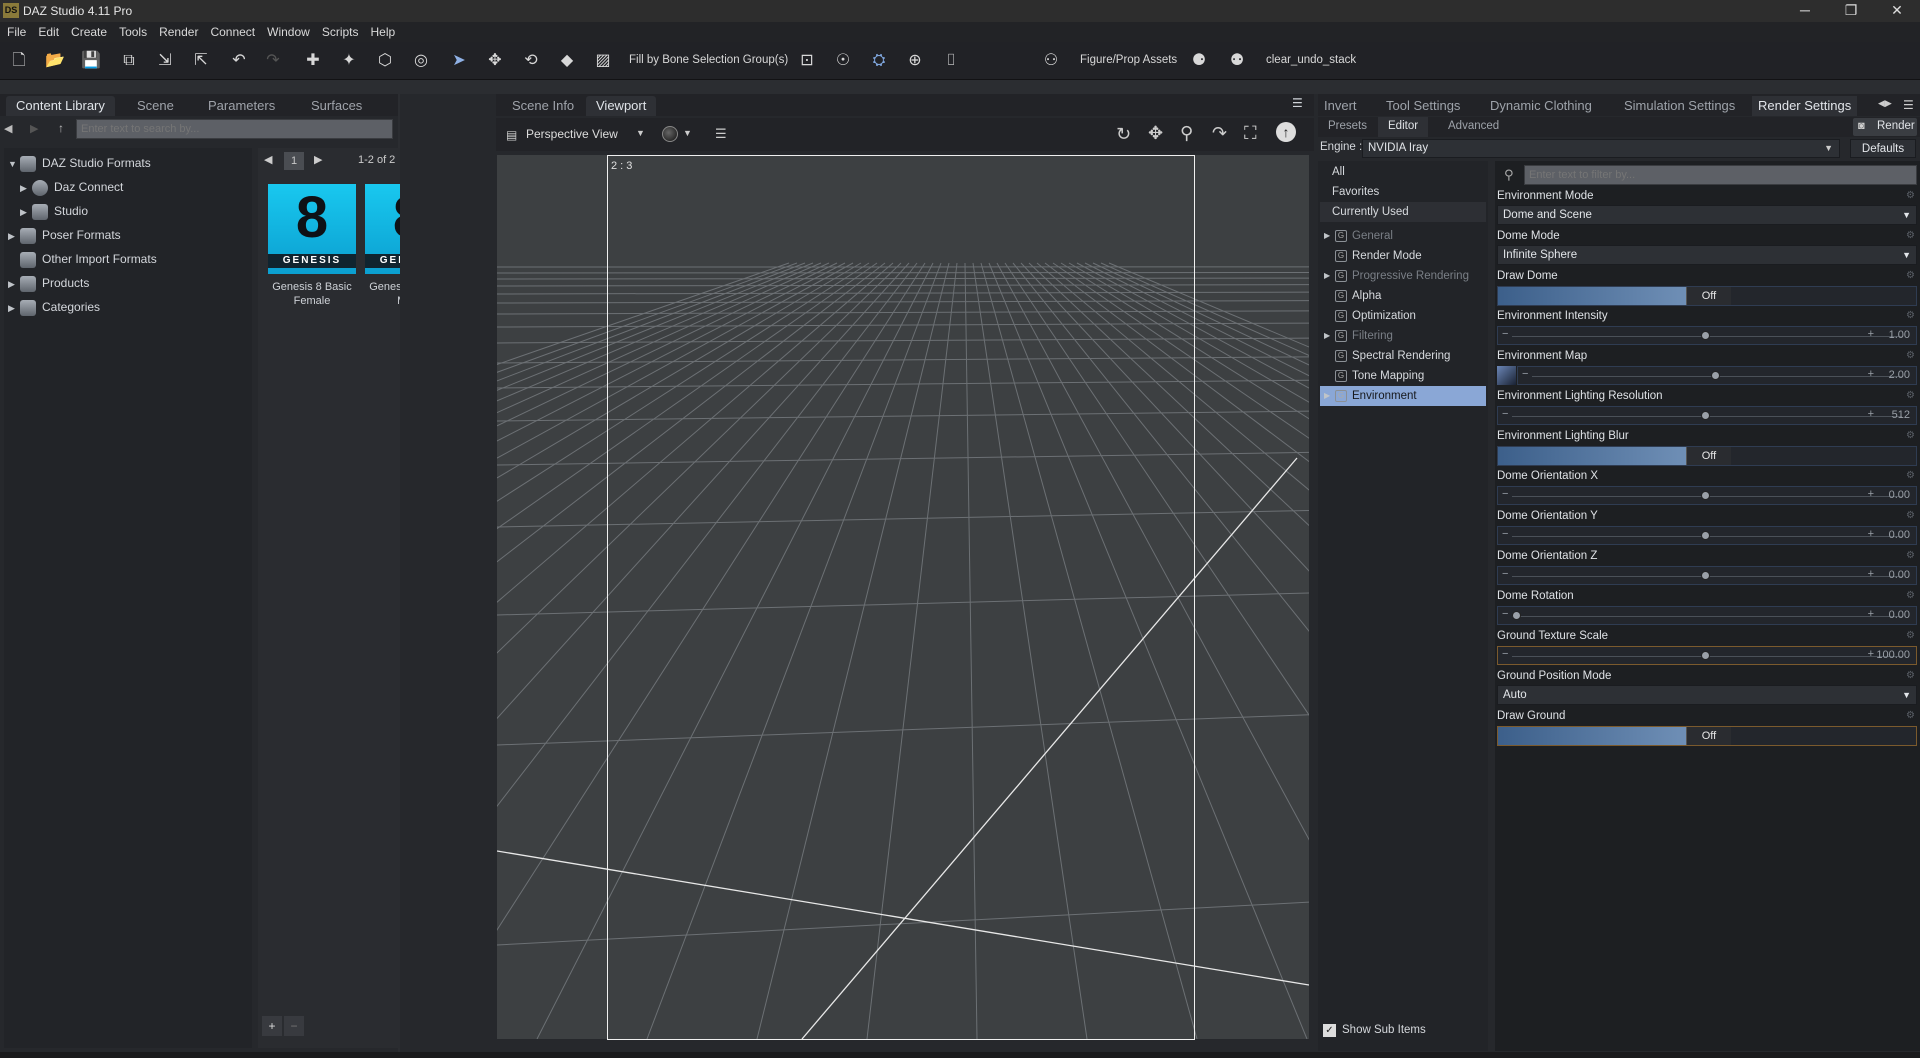 This screenshot has height=1058, width=1920. What do you see at coordinates (201, 61) in the screenshot?
I see `export-icon: ⇱` at bounding box center [201, 61].